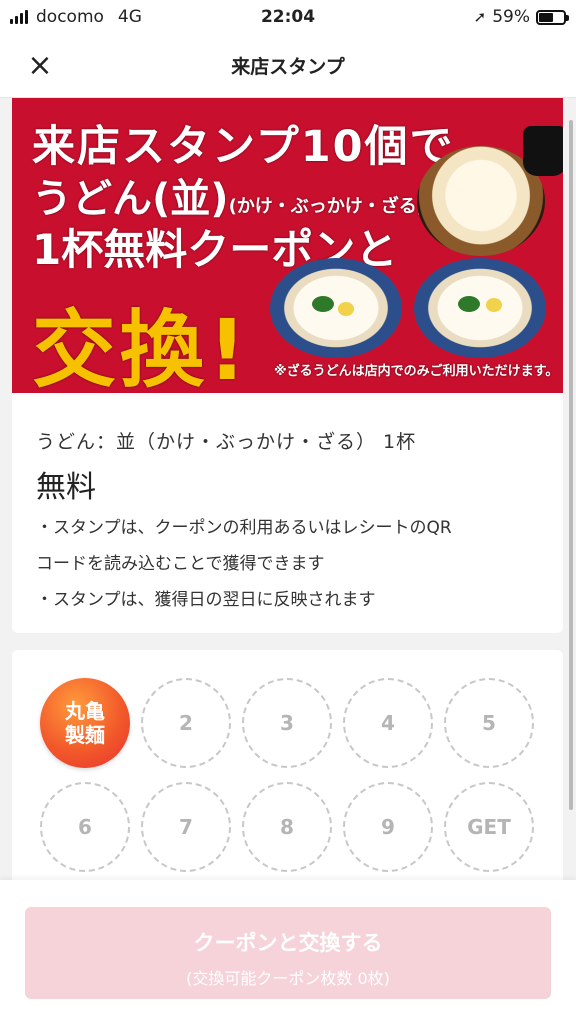 The height and width of the screenshot is (1024, 576). What do you see at coordinates (287, 723) in the screenshot?
I see `stamp-slot: 3` at bounding box center [287, 723].